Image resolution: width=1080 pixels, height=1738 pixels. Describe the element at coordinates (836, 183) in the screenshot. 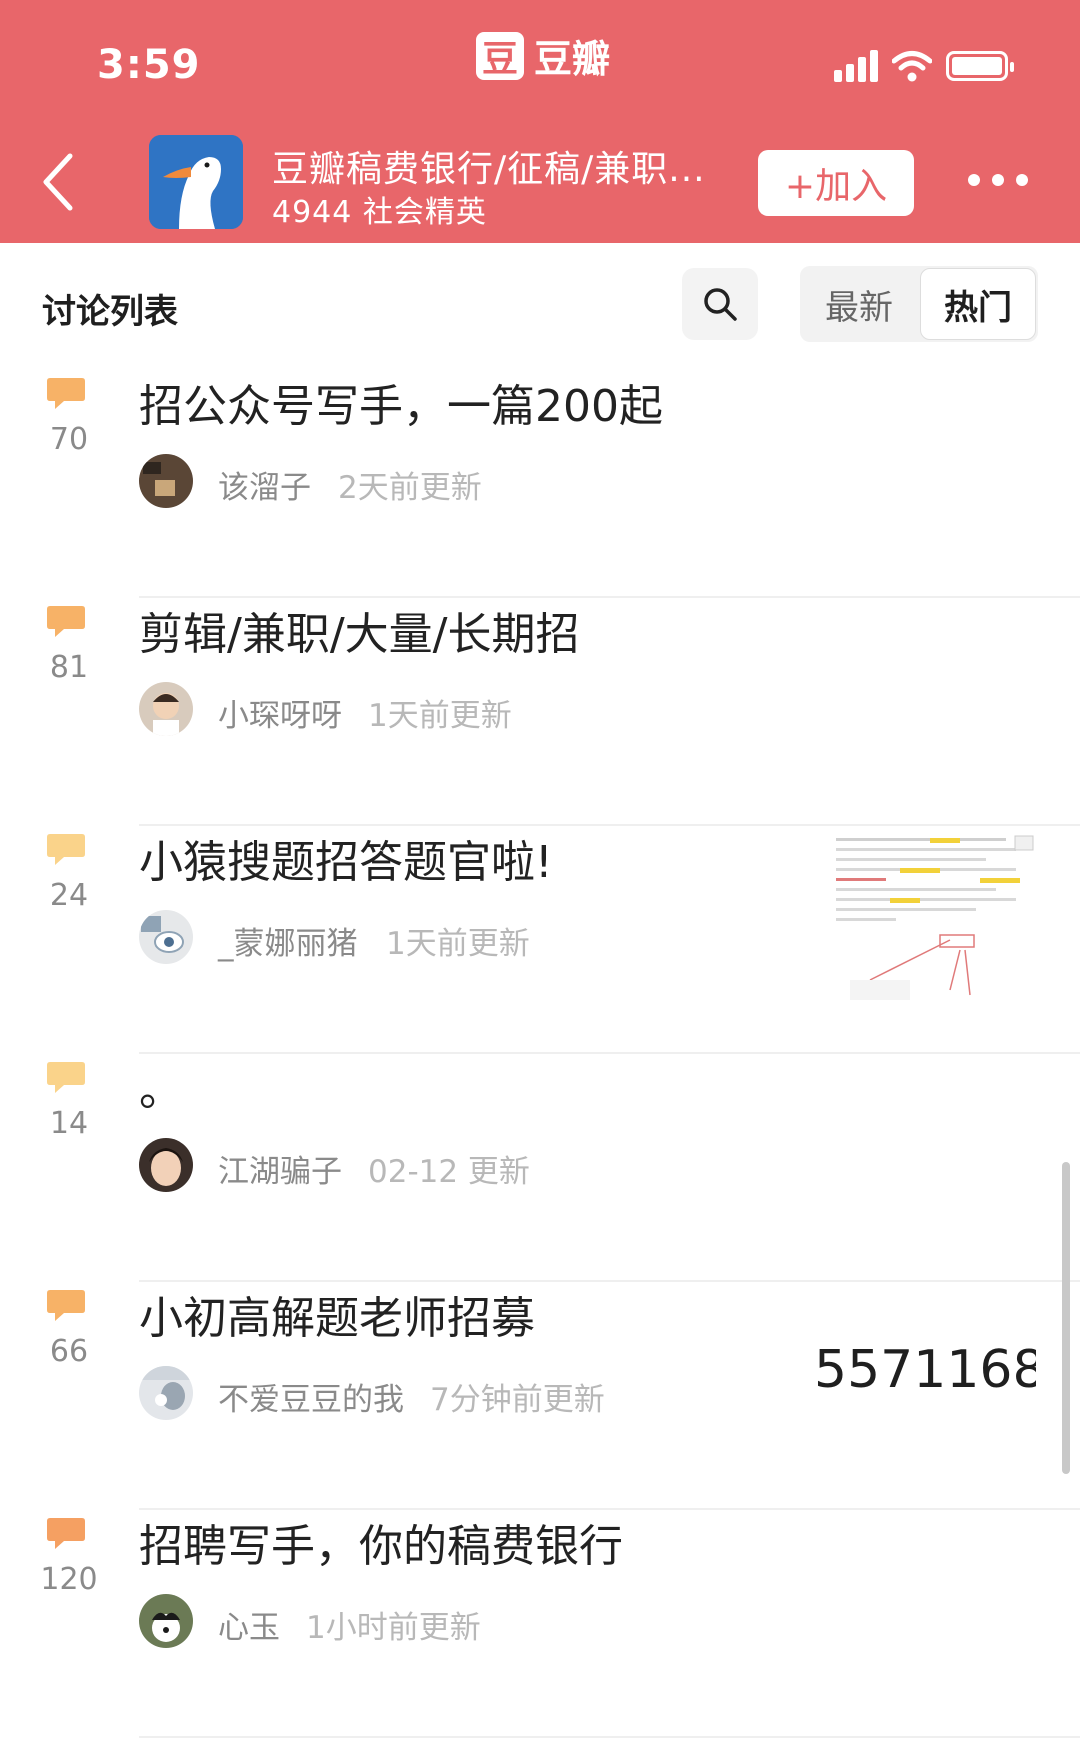

I see `join-button: +加入` at that location.